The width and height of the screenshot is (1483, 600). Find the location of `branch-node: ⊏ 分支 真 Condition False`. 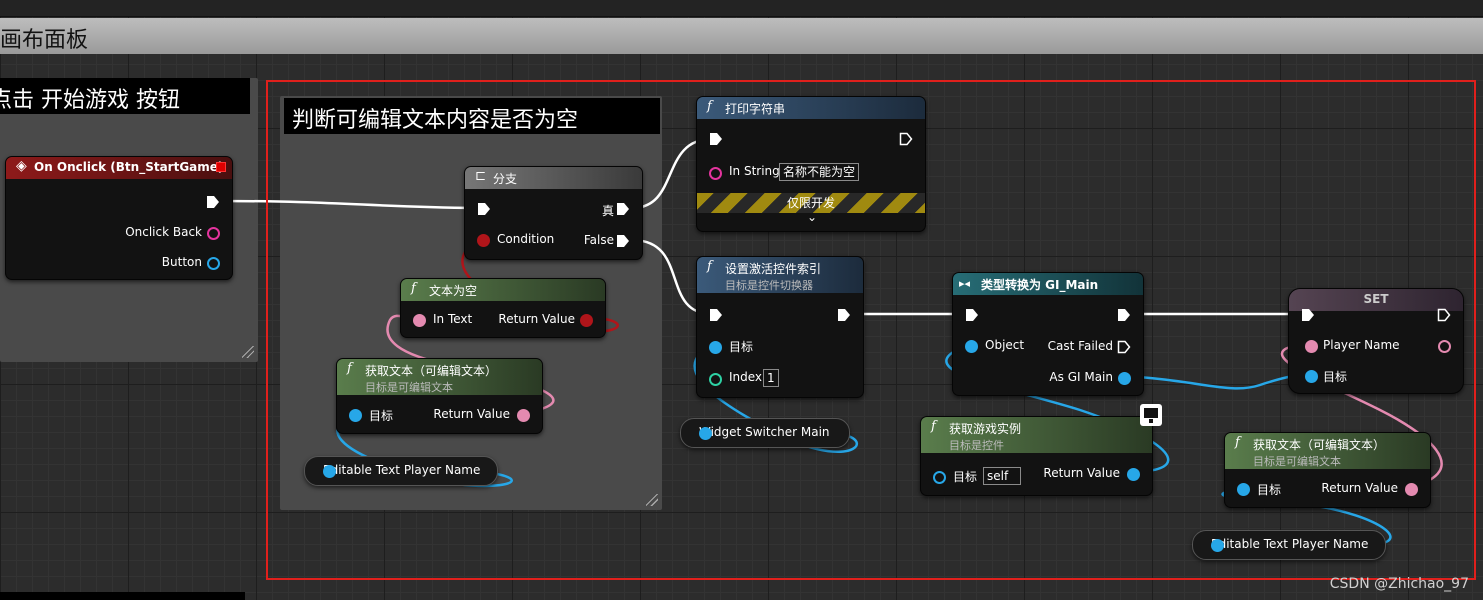

branch-node: ⊏ 分支 真 Condition False is located at coordinates (553, 213).